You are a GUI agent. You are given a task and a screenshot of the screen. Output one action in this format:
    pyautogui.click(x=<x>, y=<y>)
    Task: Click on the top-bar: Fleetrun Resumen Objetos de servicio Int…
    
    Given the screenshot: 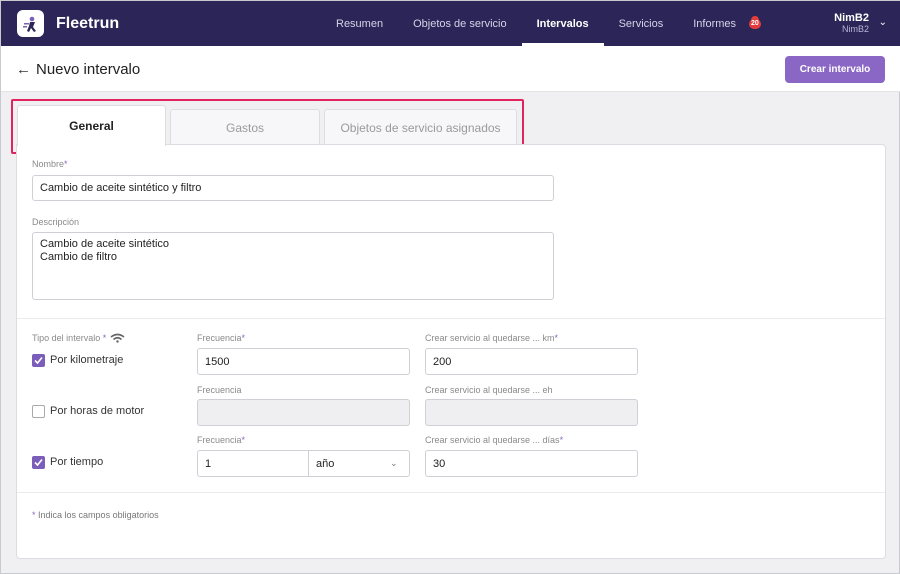 What is the action you would take?
    pyautogui.click(x=450, y=23)
    